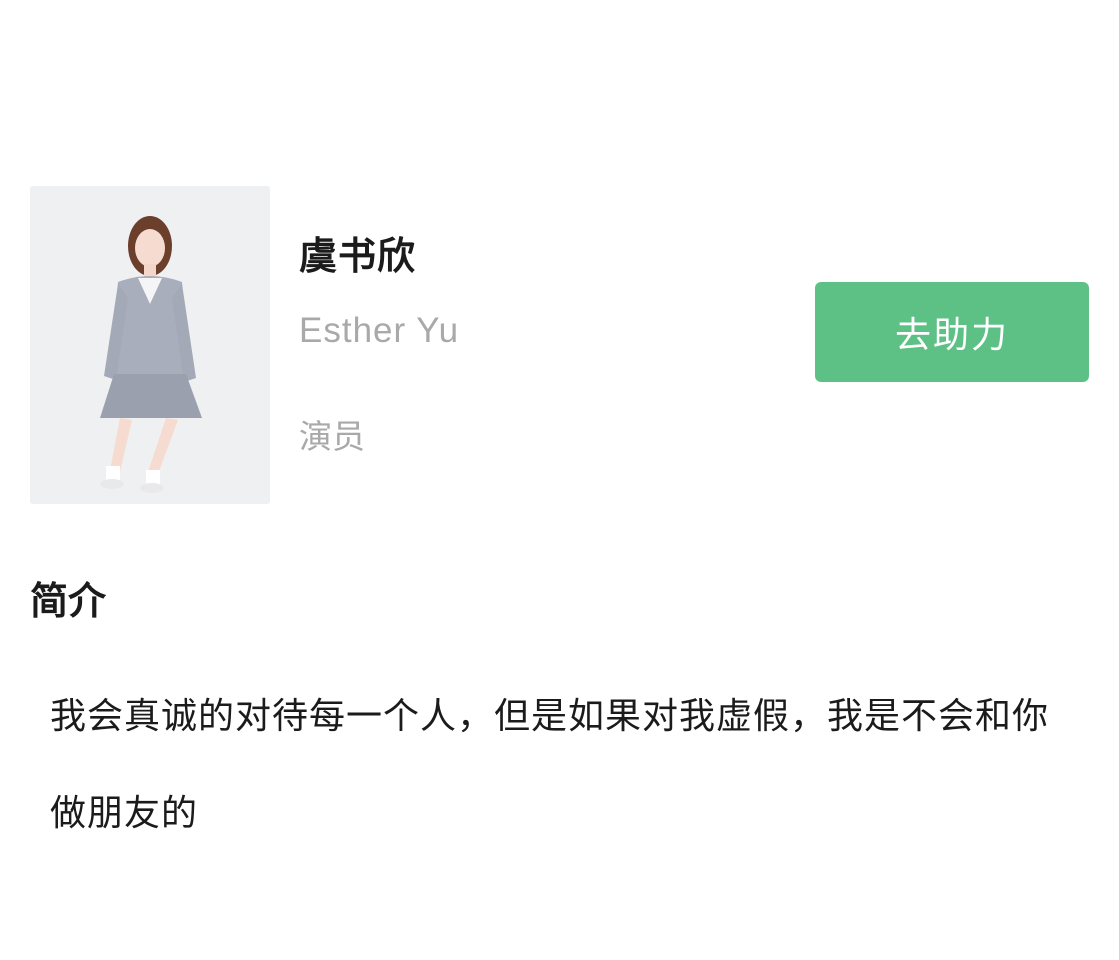 Image resolution: width=1119 pixels, height=960 pixels. I want to click on intro-text: 我会真诚的对待每一个人，但是如果对我虚假，我是不会和你做朋友的, so click(550, 765).